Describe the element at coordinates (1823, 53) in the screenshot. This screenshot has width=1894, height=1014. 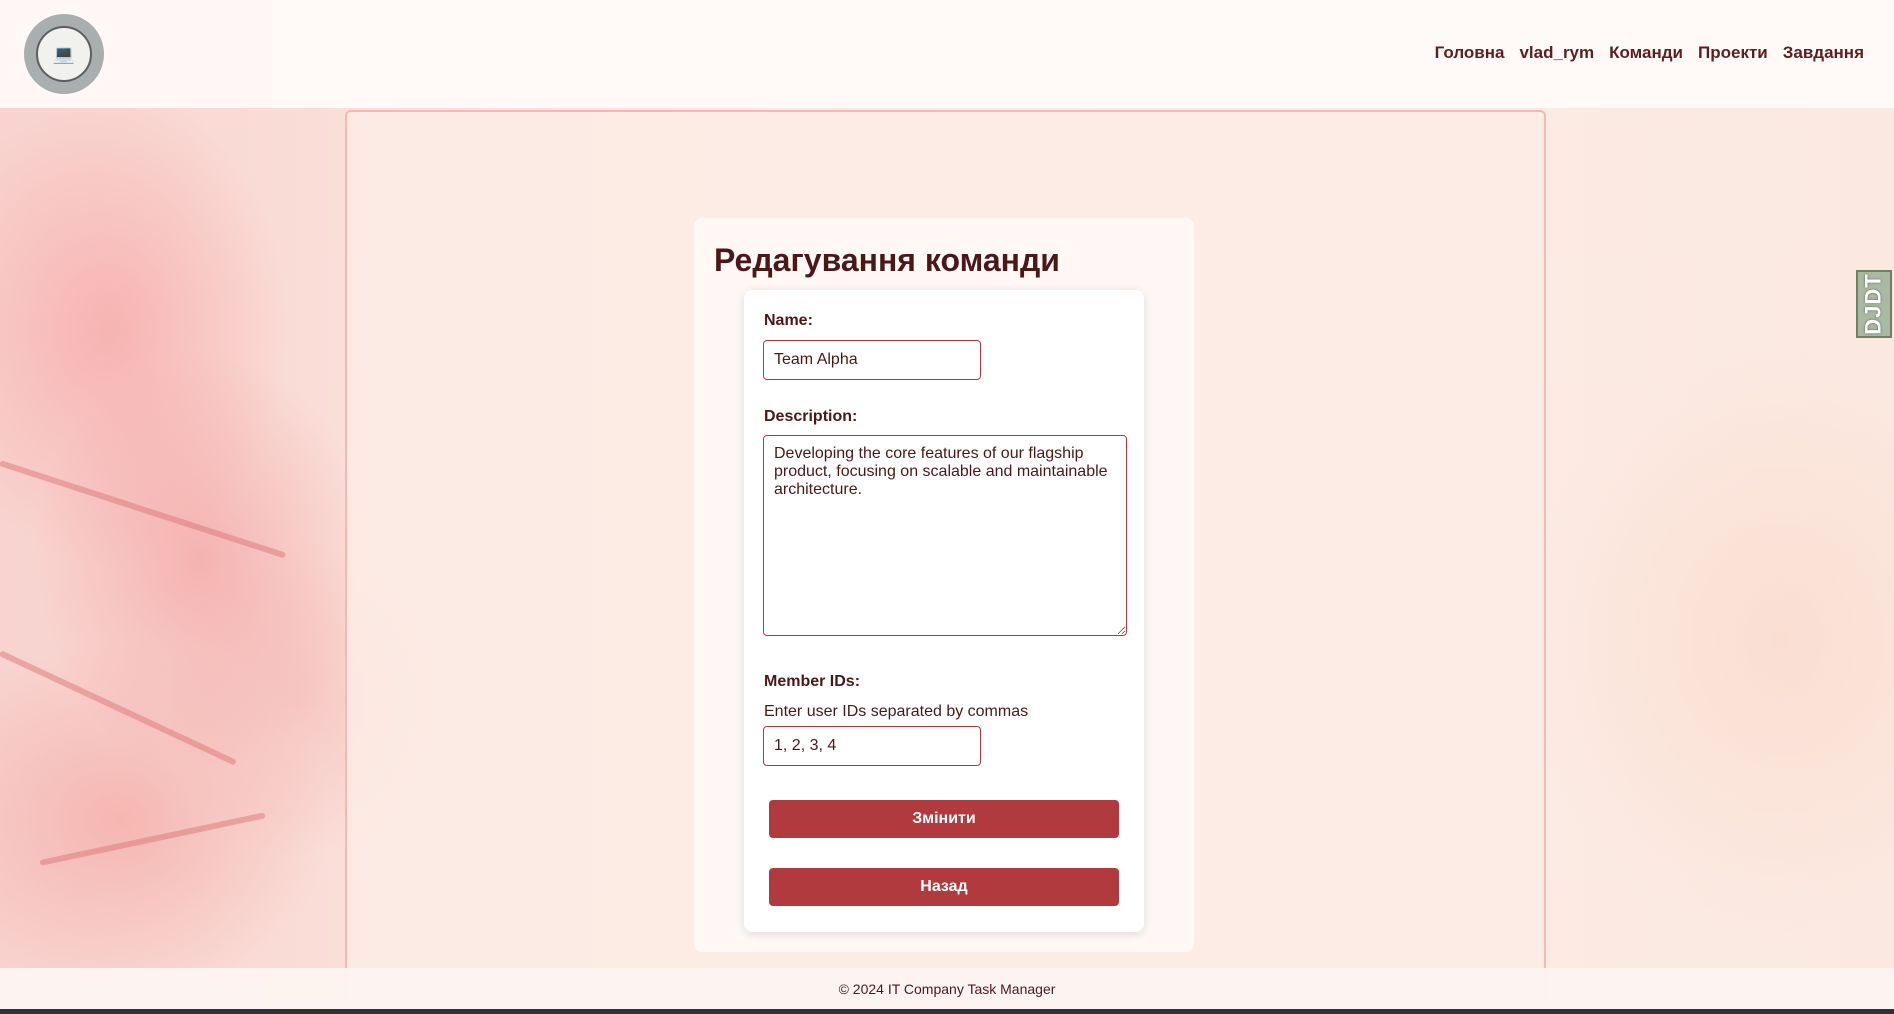
I see `nav-link-tasks: Завдання` at that location.